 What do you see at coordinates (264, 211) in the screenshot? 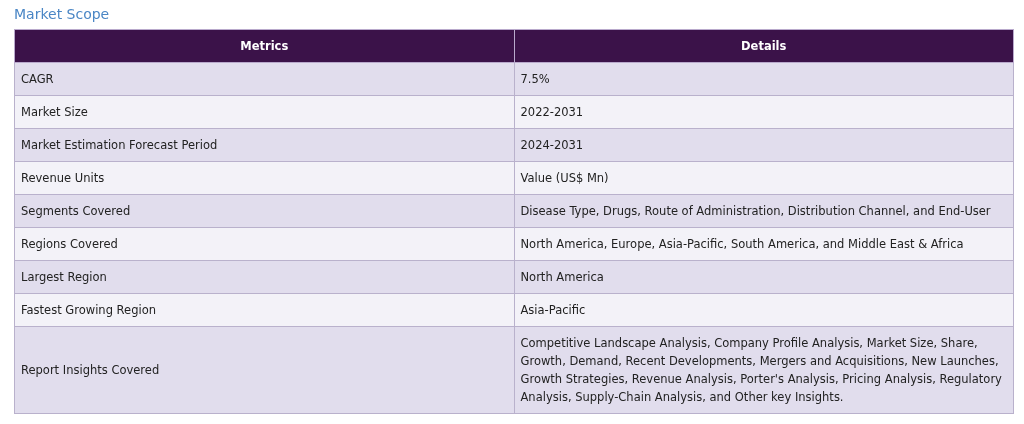
I see `table-cell: Segments Covered` at bounding box center [264, 211].